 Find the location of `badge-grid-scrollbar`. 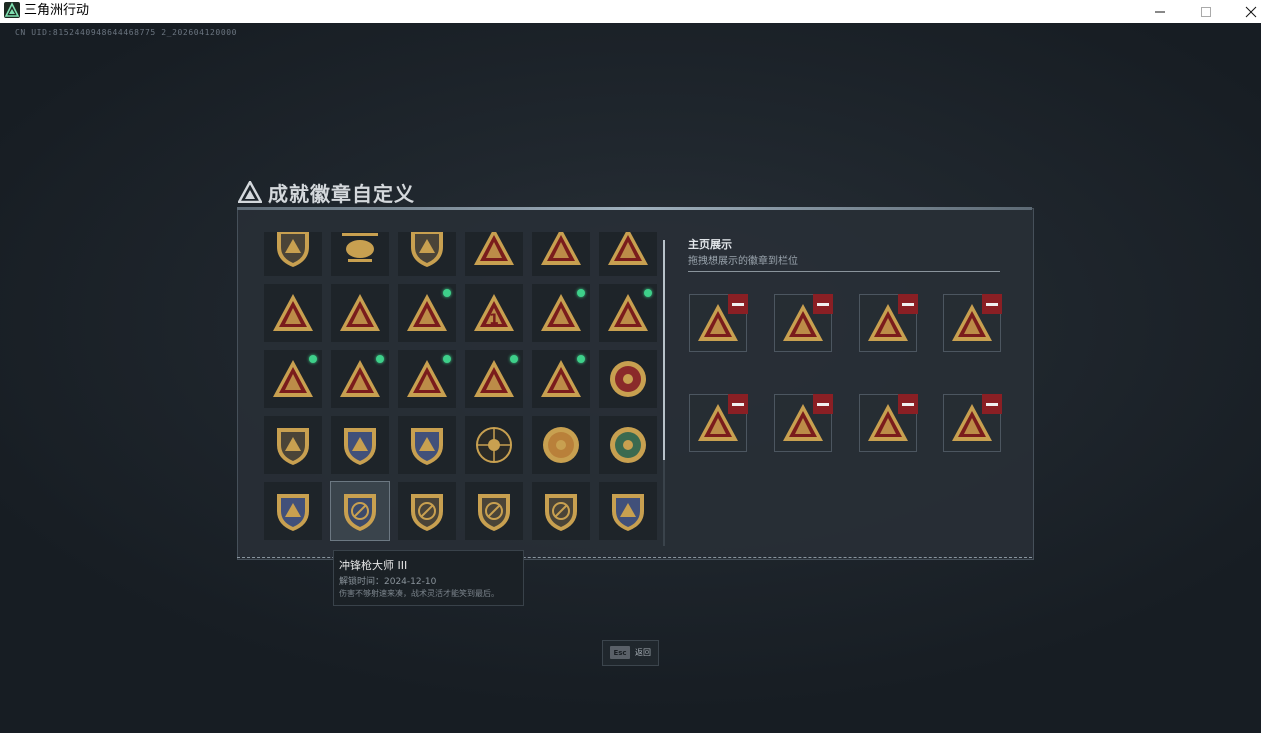

badge-grid-scrollbar is located at coordinates (664, 393).